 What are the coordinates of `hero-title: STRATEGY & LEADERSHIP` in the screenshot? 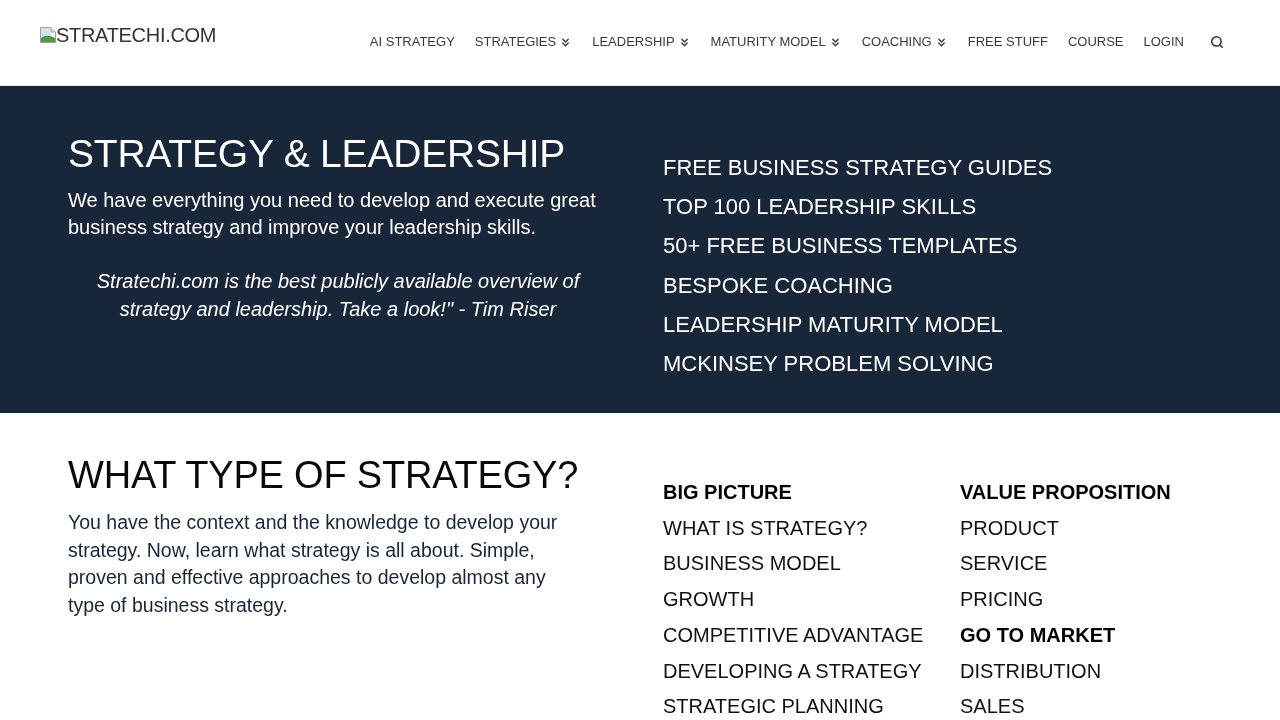 It's located at (317, 154).